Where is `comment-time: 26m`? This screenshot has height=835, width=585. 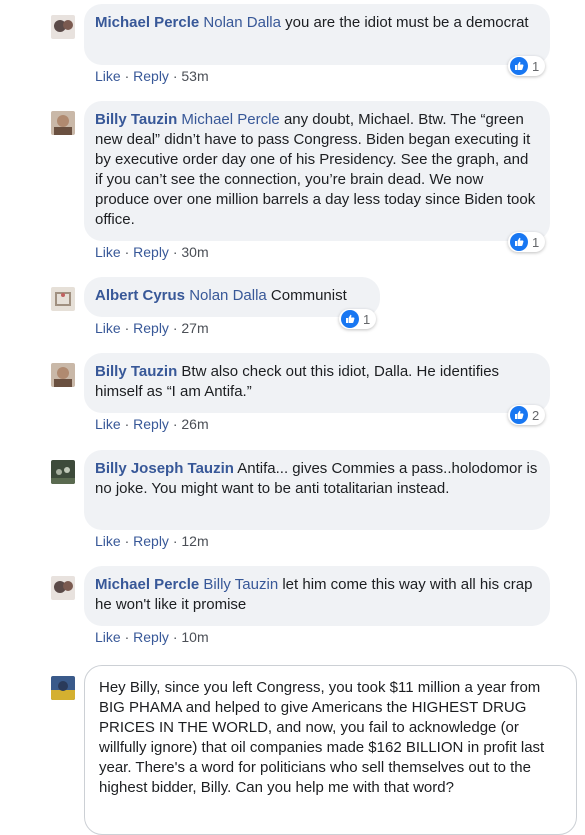 comment-time: 26m is located at coordinates (194, 424).